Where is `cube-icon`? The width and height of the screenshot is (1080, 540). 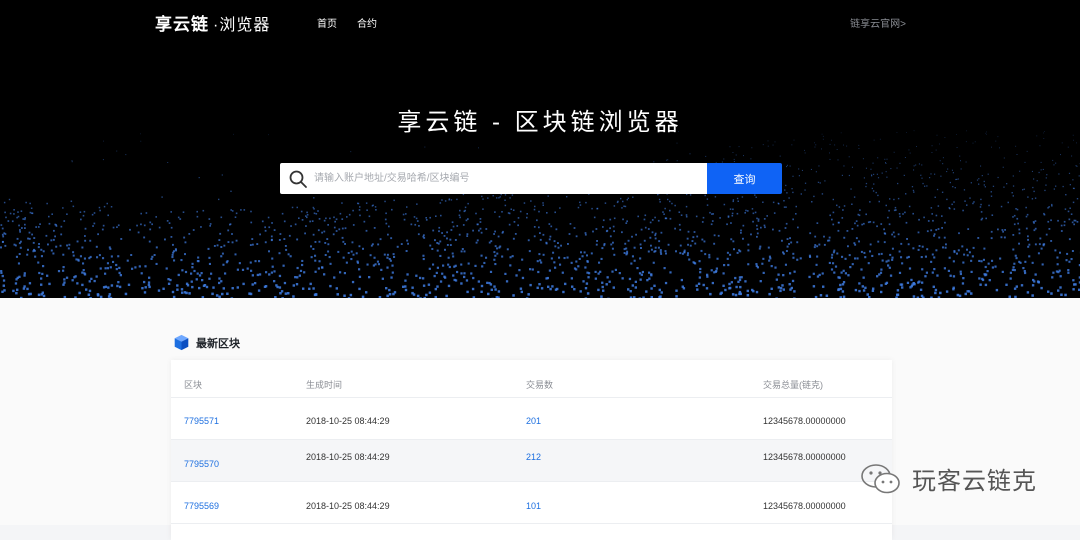 cube-icon is located at coordinates (181, 342).